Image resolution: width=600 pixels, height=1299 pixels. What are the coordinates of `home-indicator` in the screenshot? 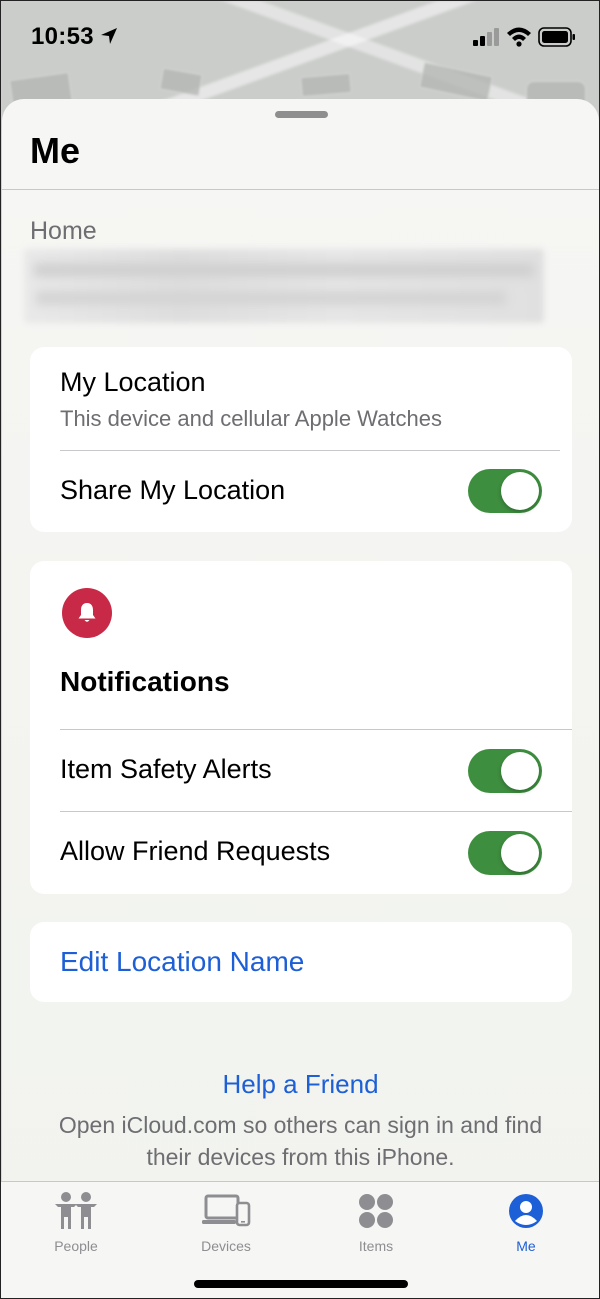 It's located at (301, 1284).